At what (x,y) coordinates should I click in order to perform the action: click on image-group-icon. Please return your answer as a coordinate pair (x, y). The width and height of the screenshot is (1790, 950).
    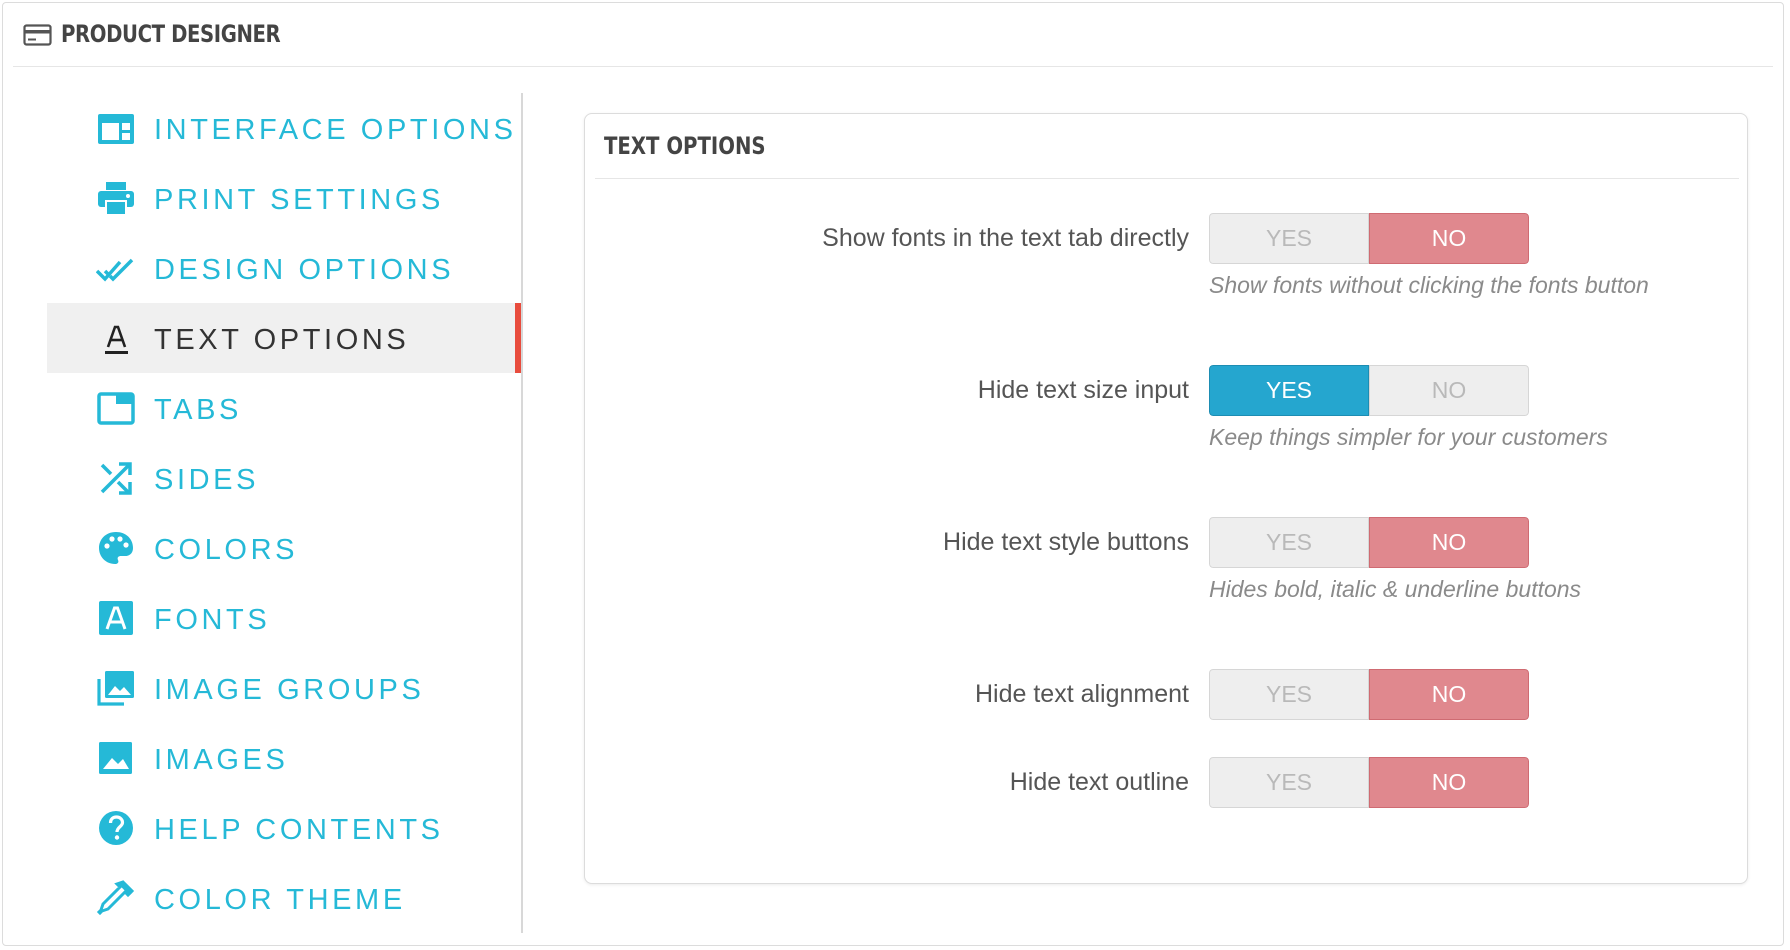
    Looking at the image, I should click on (115, 688).